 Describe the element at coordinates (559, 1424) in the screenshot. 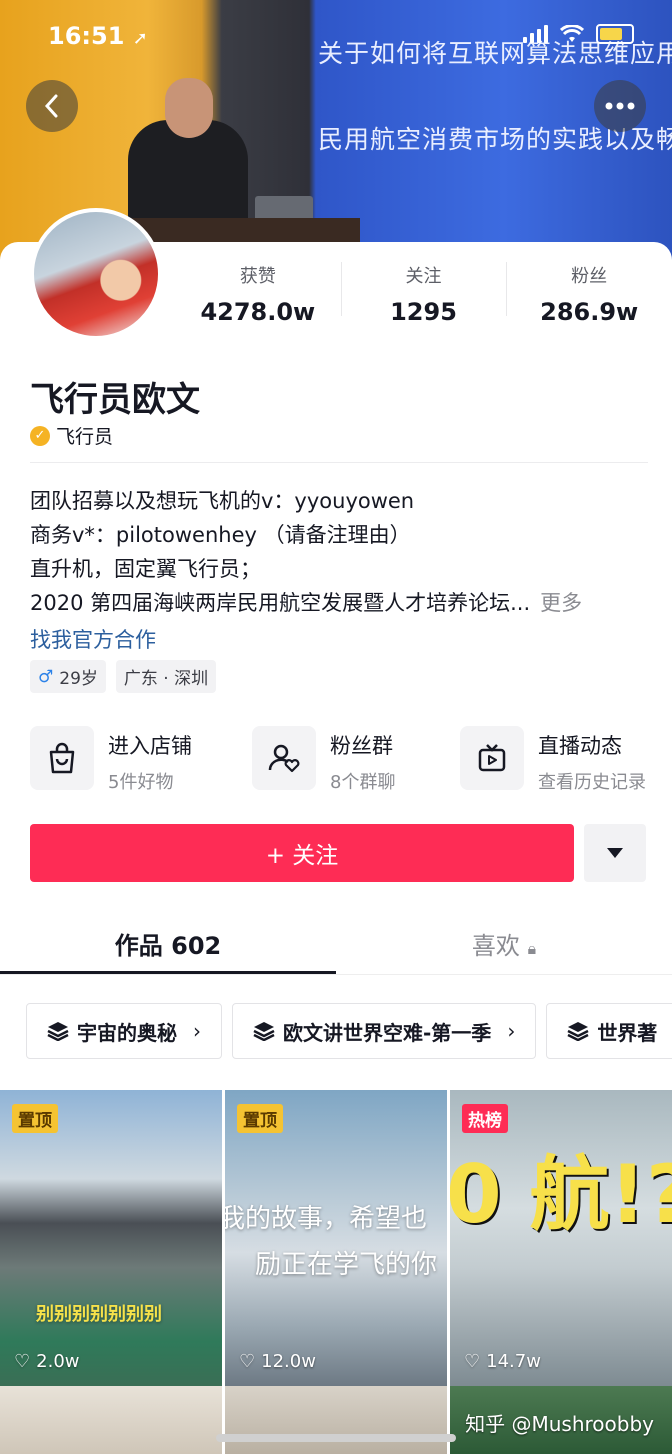

I see `watermark: 知乎 @Mushroobby` at that location.